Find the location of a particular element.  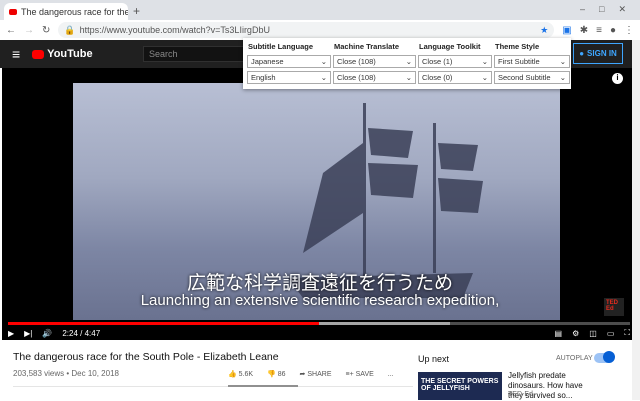

recommended-thumbnail: THE SECRET POWERS OF JELLYFISH is located at coordinates (460, 386).